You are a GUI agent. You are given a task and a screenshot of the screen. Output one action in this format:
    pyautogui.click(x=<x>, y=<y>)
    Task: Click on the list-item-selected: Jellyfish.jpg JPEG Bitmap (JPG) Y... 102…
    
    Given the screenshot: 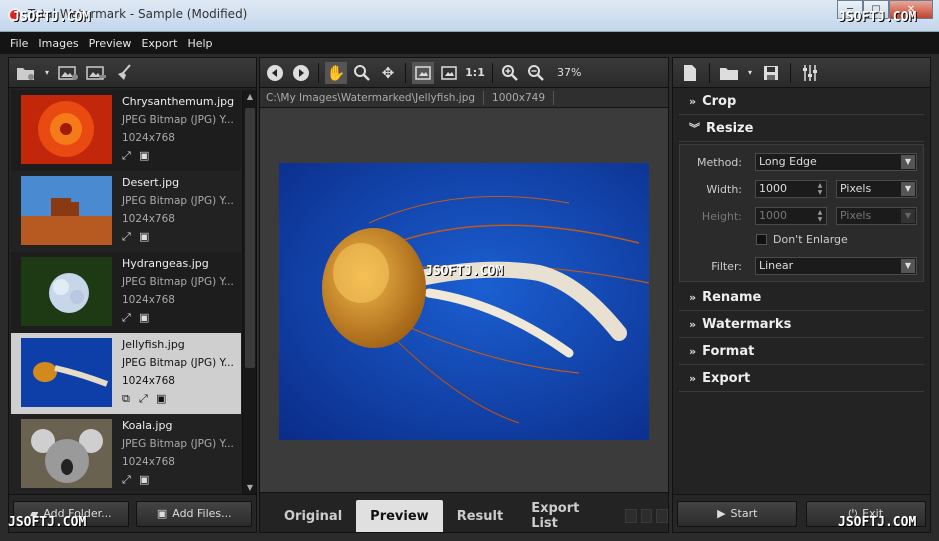 What is the action you would take?
    pyautogui.click(x=126, y=373)
    